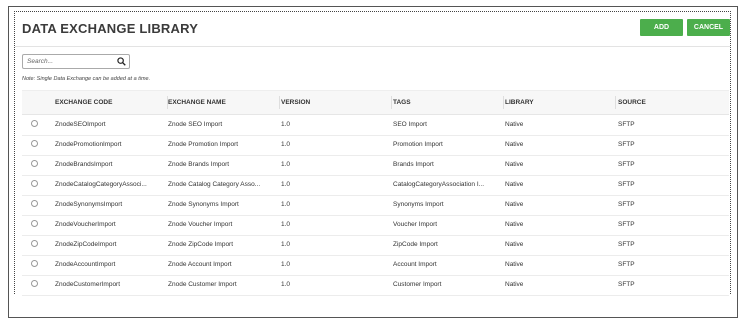 This screenshot has width=747, height=324. Describe the element at coordinates (661, 27) in the screenshot. I see `add-button: ADD` at that location.